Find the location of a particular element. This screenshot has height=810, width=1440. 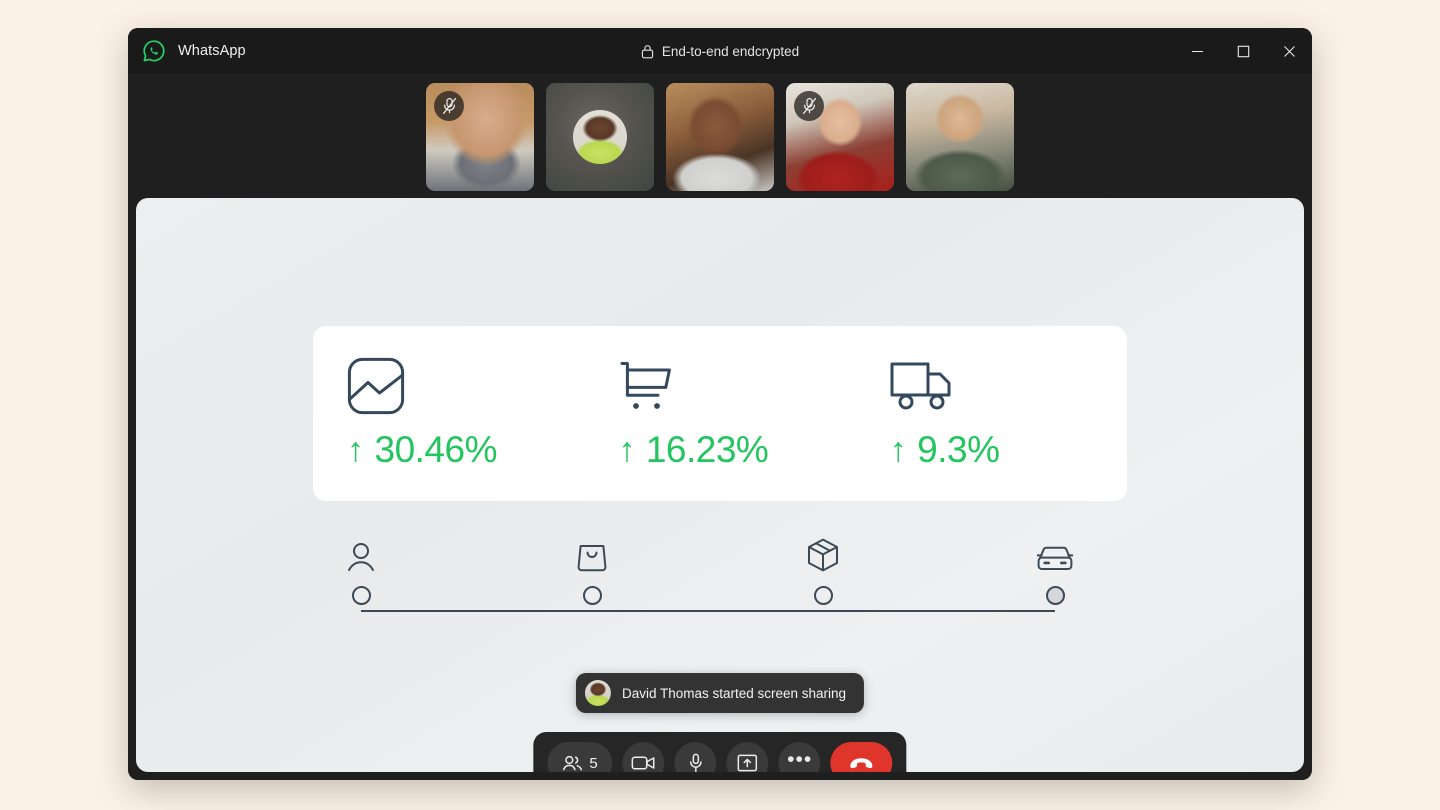

participants-count: 5 is located at coordinates (593, 763).